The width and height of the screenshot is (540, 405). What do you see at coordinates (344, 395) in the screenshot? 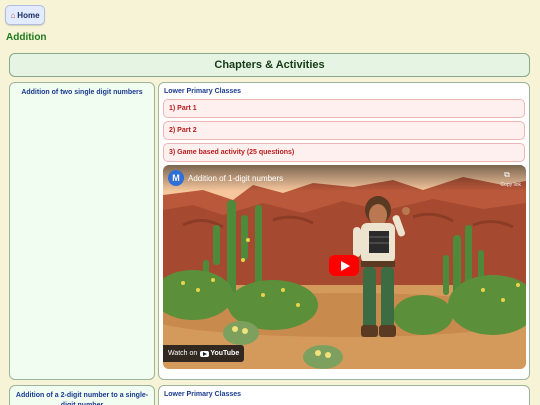
I see `topic-content-cell: Lower Primary Classes` at bounding box center [344, 395].